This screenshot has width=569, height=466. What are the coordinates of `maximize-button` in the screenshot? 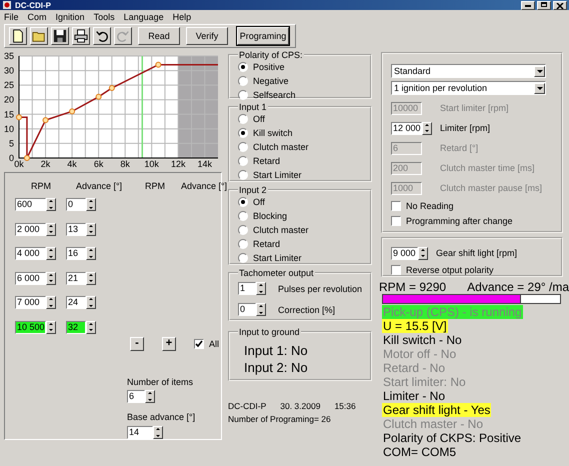 It's located at (544, 5).